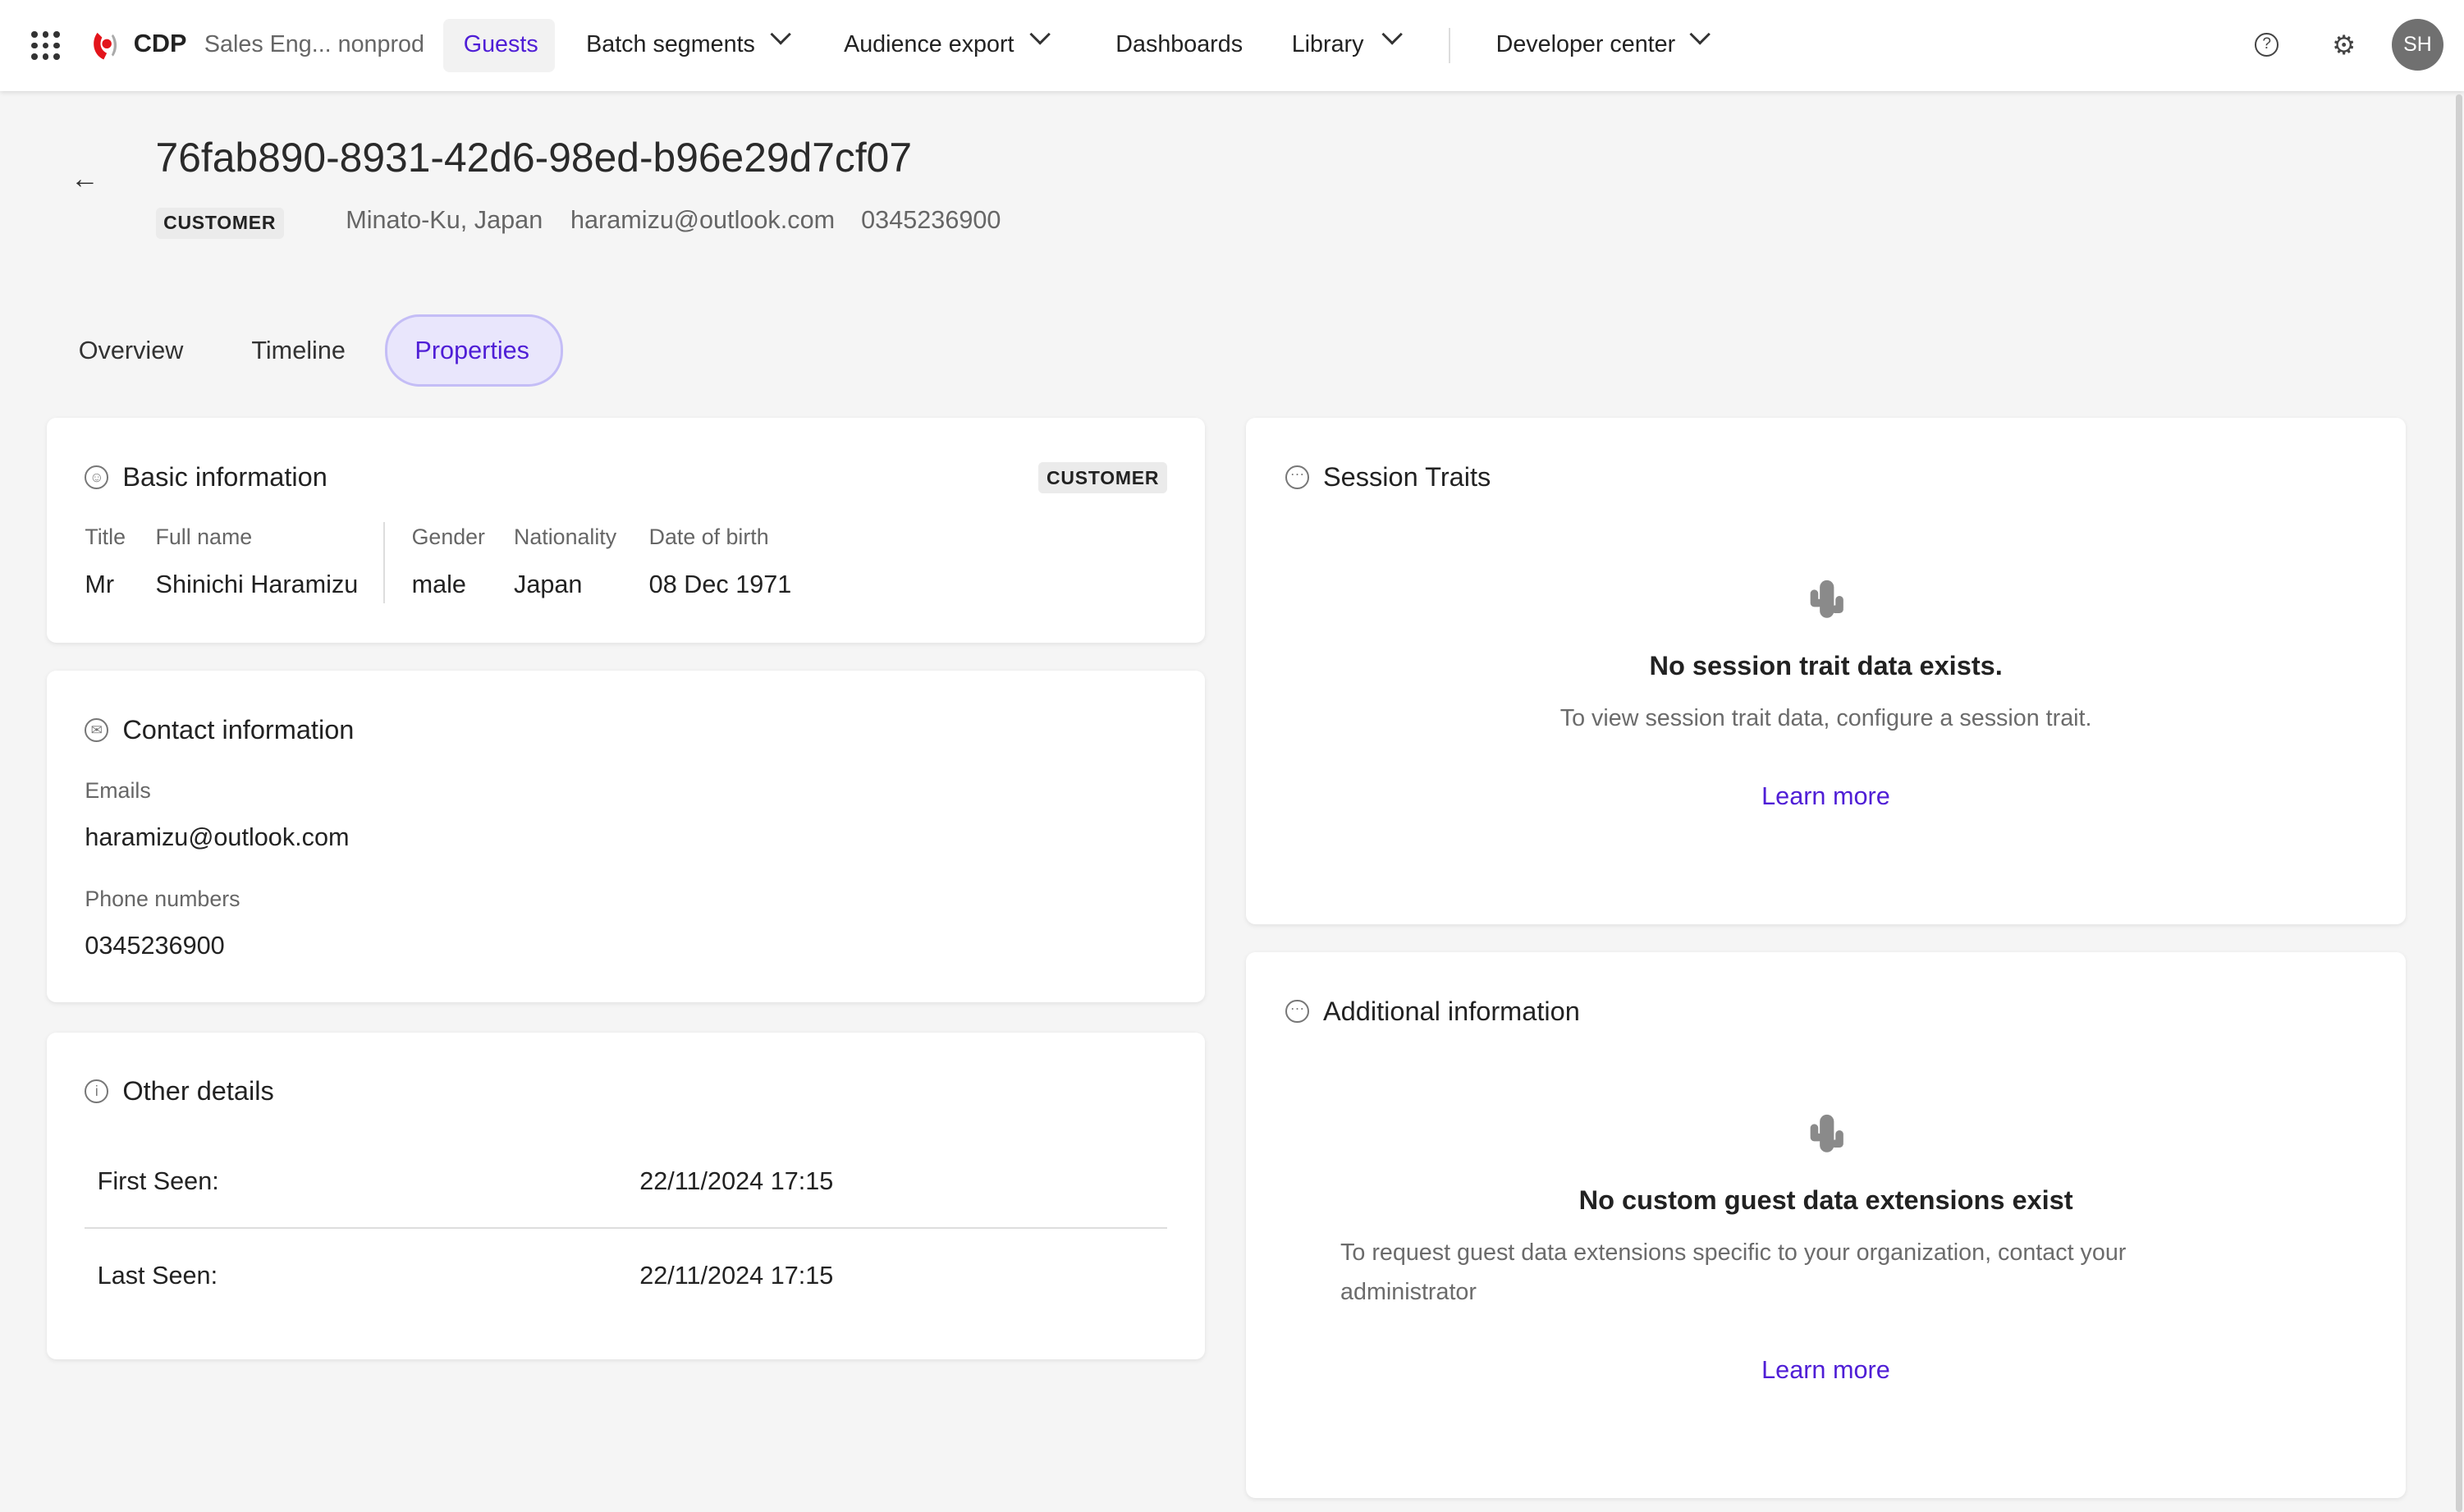  Describe the element at coordinates (2267, 45) in the screenshot. I see `help-icon: ?` at that location.